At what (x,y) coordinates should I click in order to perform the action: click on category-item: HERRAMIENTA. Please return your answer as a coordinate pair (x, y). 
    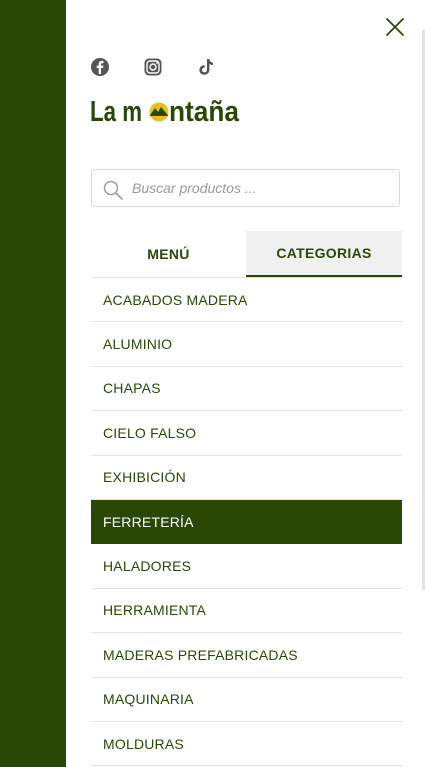
    Looking at the image, I should click on (246, 611).